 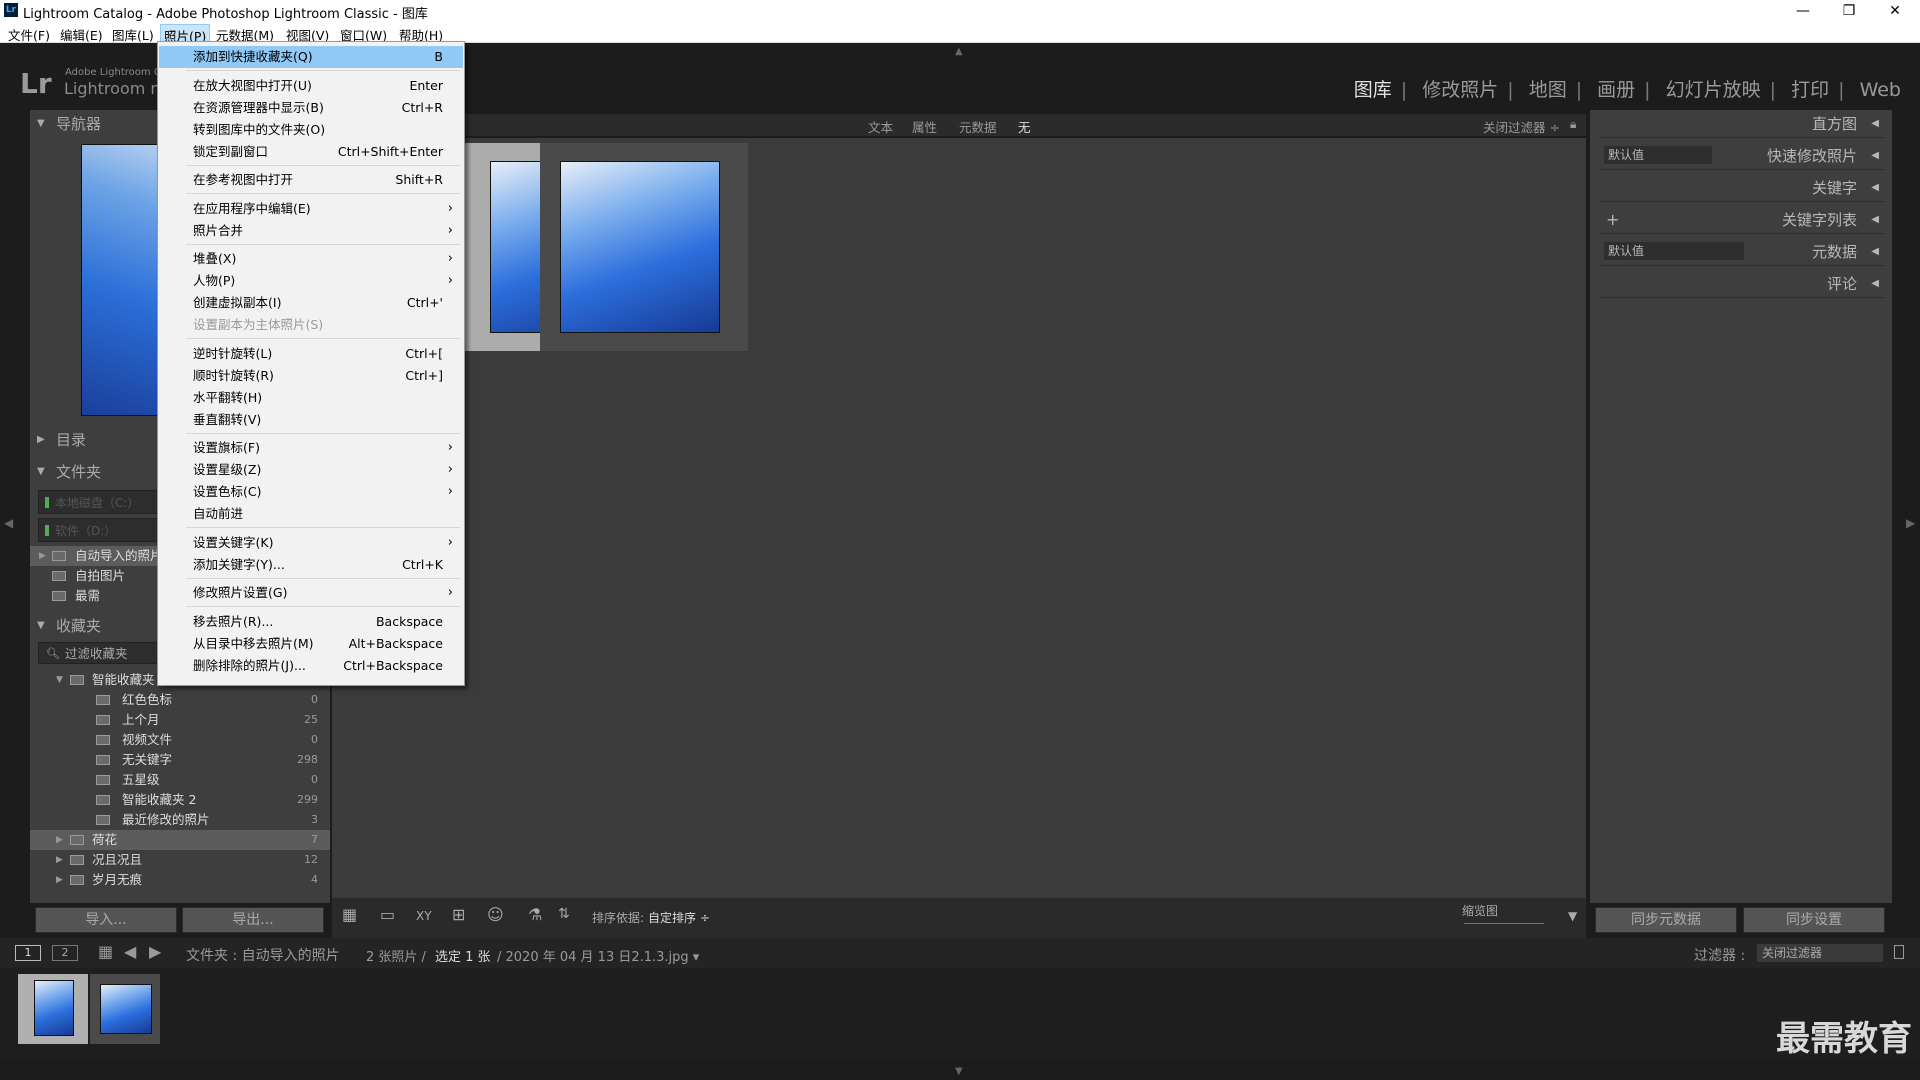 I want to click on lock-icon: 🔒︎, so click(x=1573, y=124).